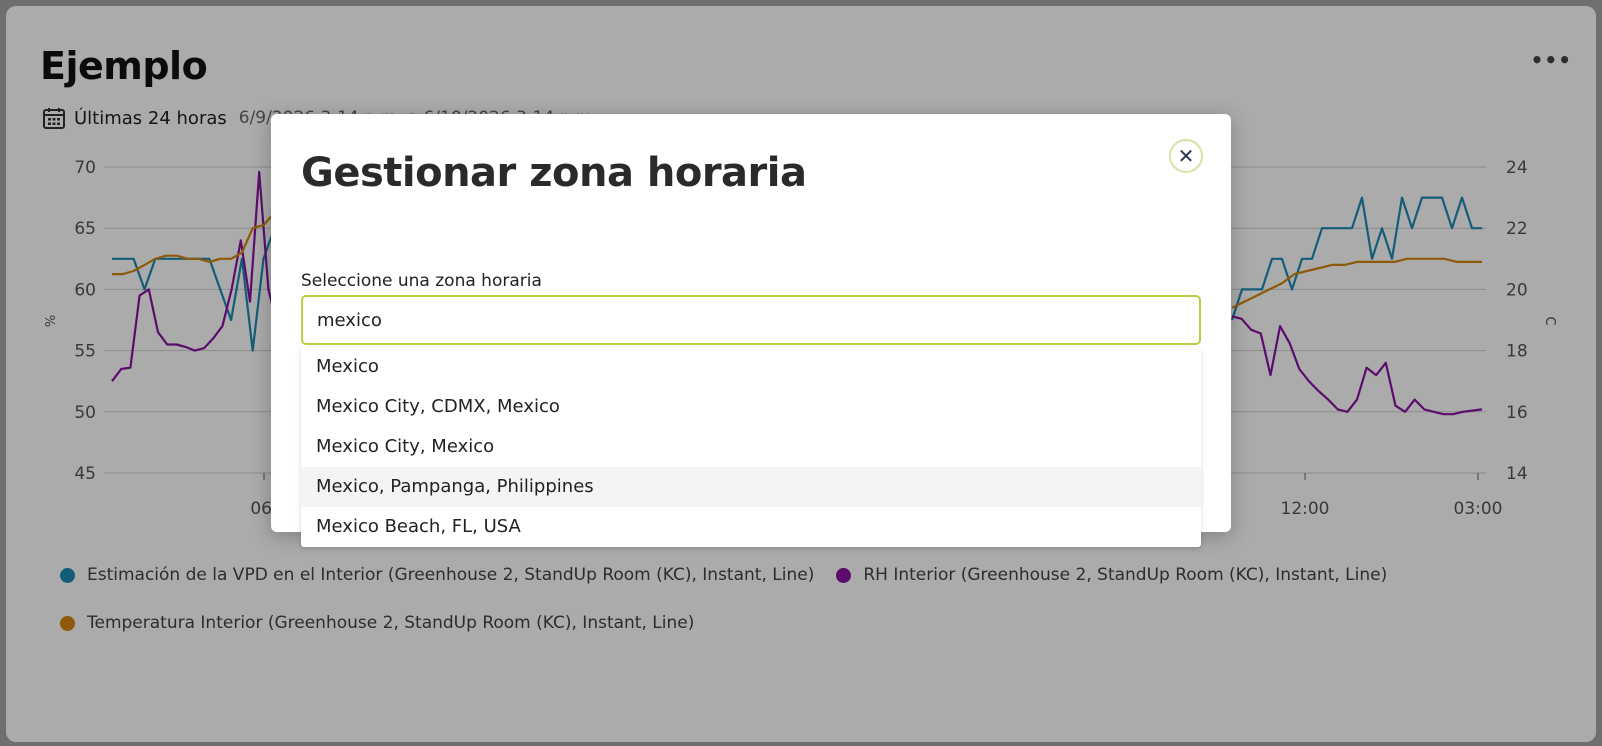 The image size is (1602, 746). I want to click on close-button: ✕, so click(1186, 156).